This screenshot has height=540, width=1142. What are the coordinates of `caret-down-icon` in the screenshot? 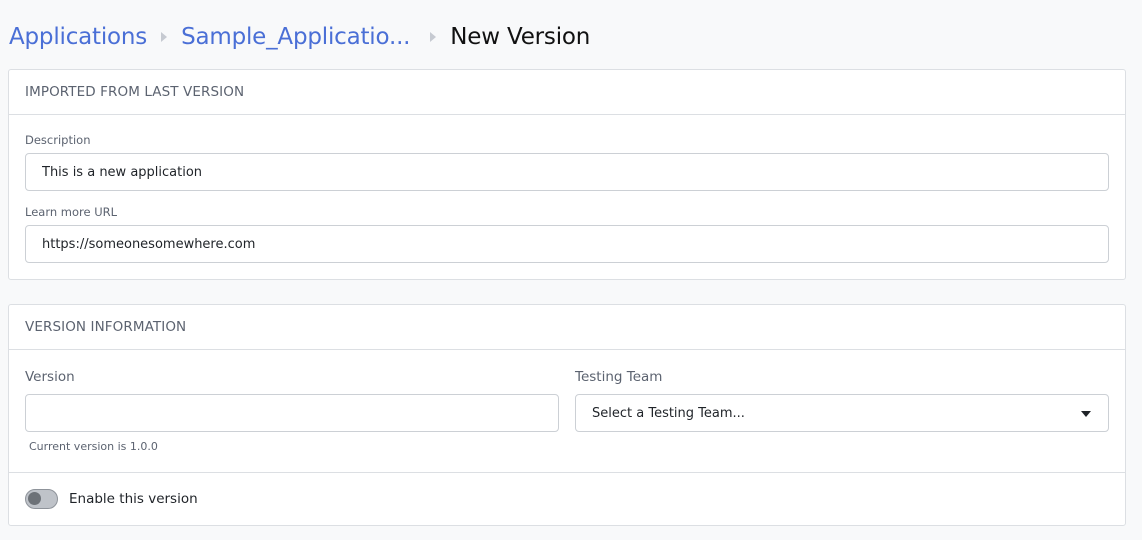 It's located at (1086, 414).